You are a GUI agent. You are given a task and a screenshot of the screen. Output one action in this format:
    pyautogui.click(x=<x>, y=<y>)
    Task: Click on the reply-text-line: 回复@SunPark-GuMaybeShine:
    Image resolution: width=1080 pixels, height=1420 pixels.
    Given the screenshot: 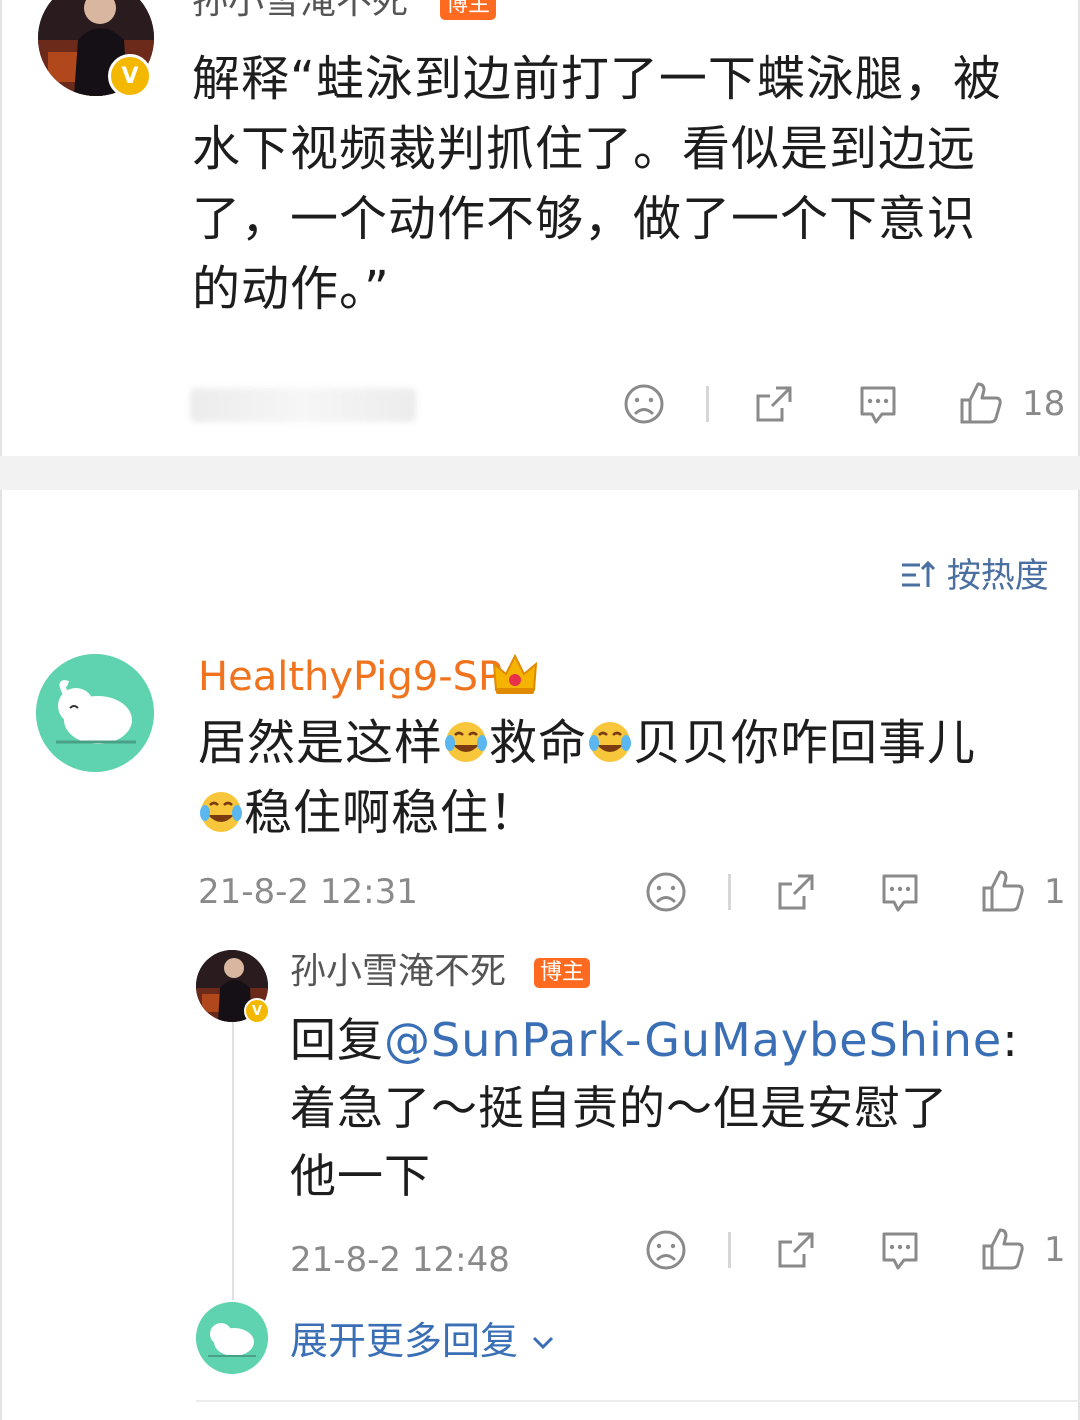 What is the action you would take?
    pyautogui.click(x=680, y=1040)
    